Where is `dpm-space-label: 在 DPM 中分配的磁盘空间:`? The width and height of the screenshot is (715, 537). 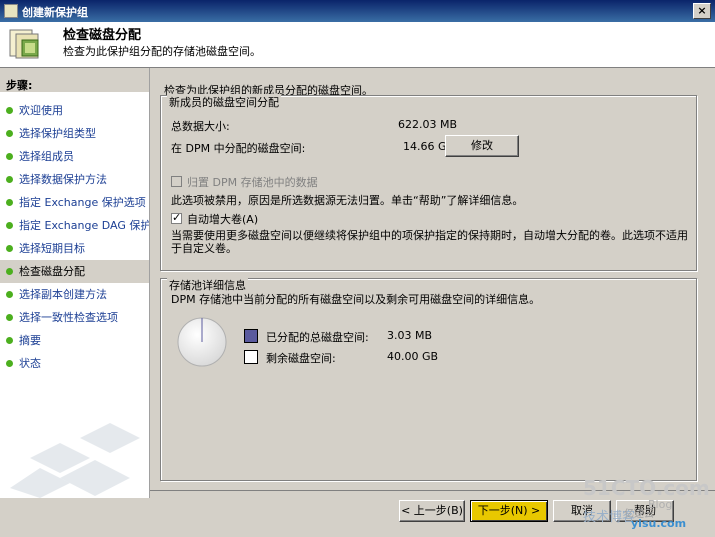
dpm-space-label: 在 DPM 中分配的磁盘空间: is located at coordinates (238, 148).